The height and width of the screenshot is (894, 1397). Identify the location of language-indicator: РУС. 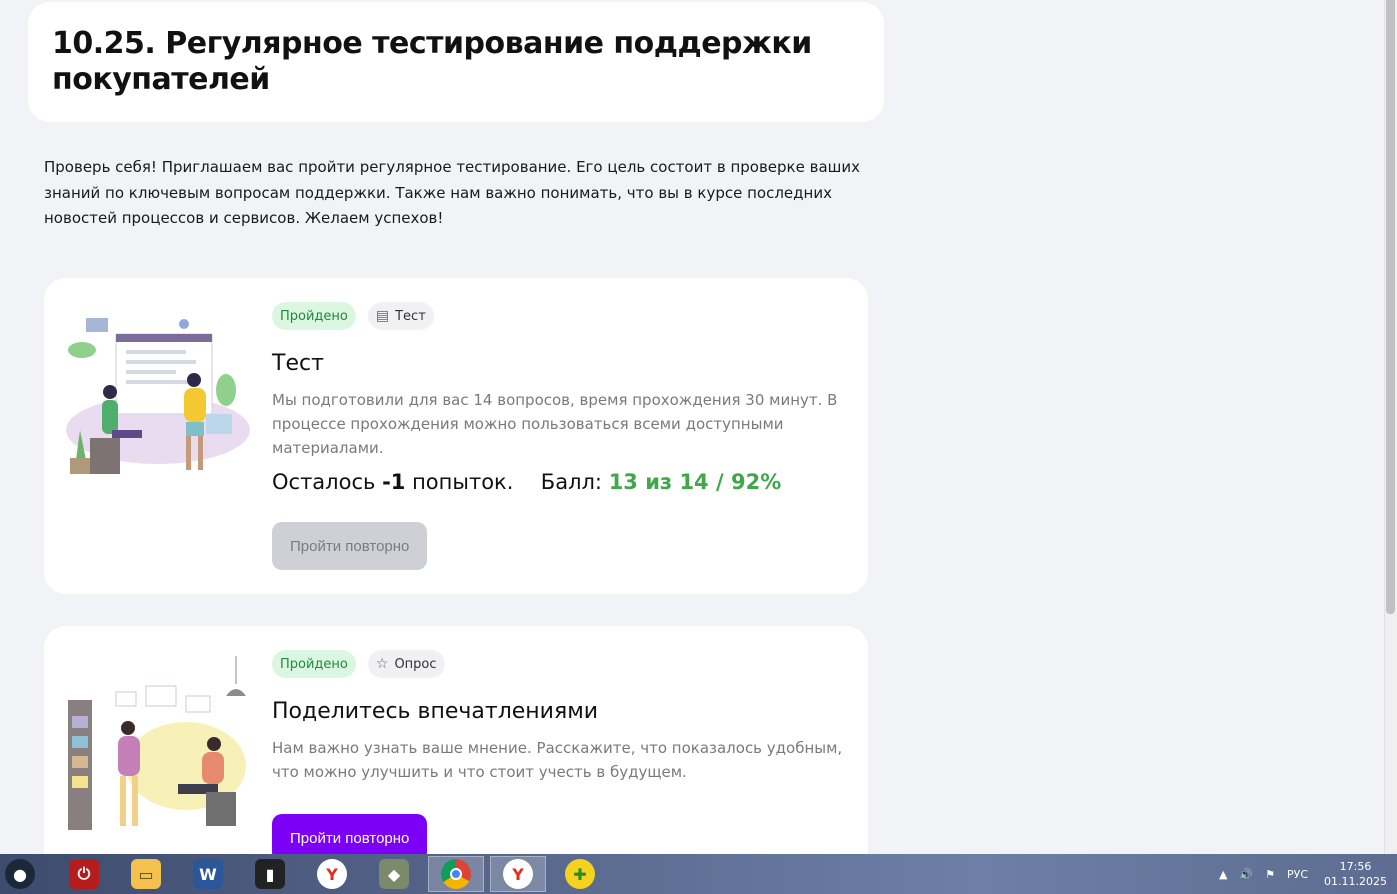
(1297, 874).